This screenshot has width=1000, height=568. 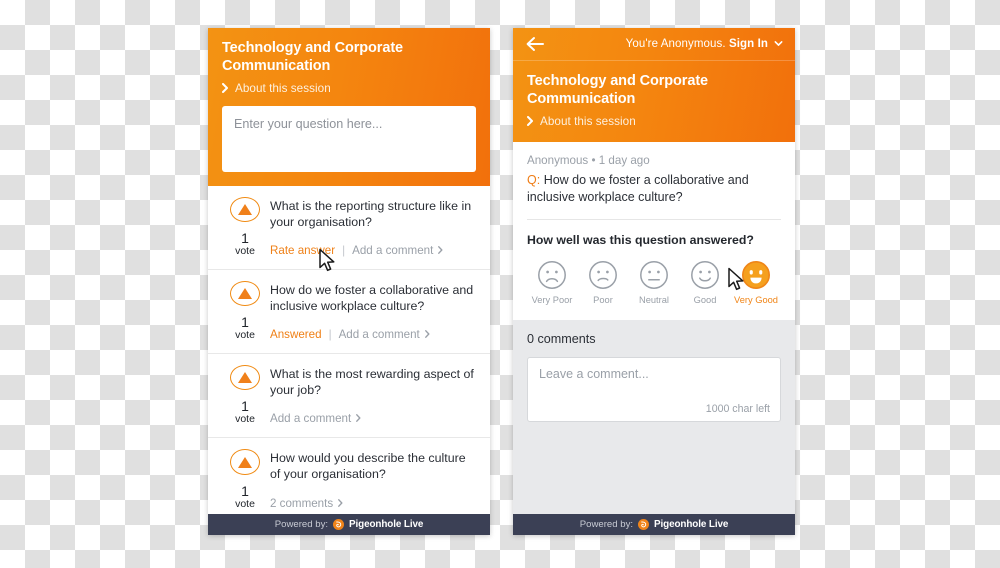 What do you see at coordinates (374, 504) in the screenshot?
I see `question-actions: 2 comments` at bounding box center [374, 504].